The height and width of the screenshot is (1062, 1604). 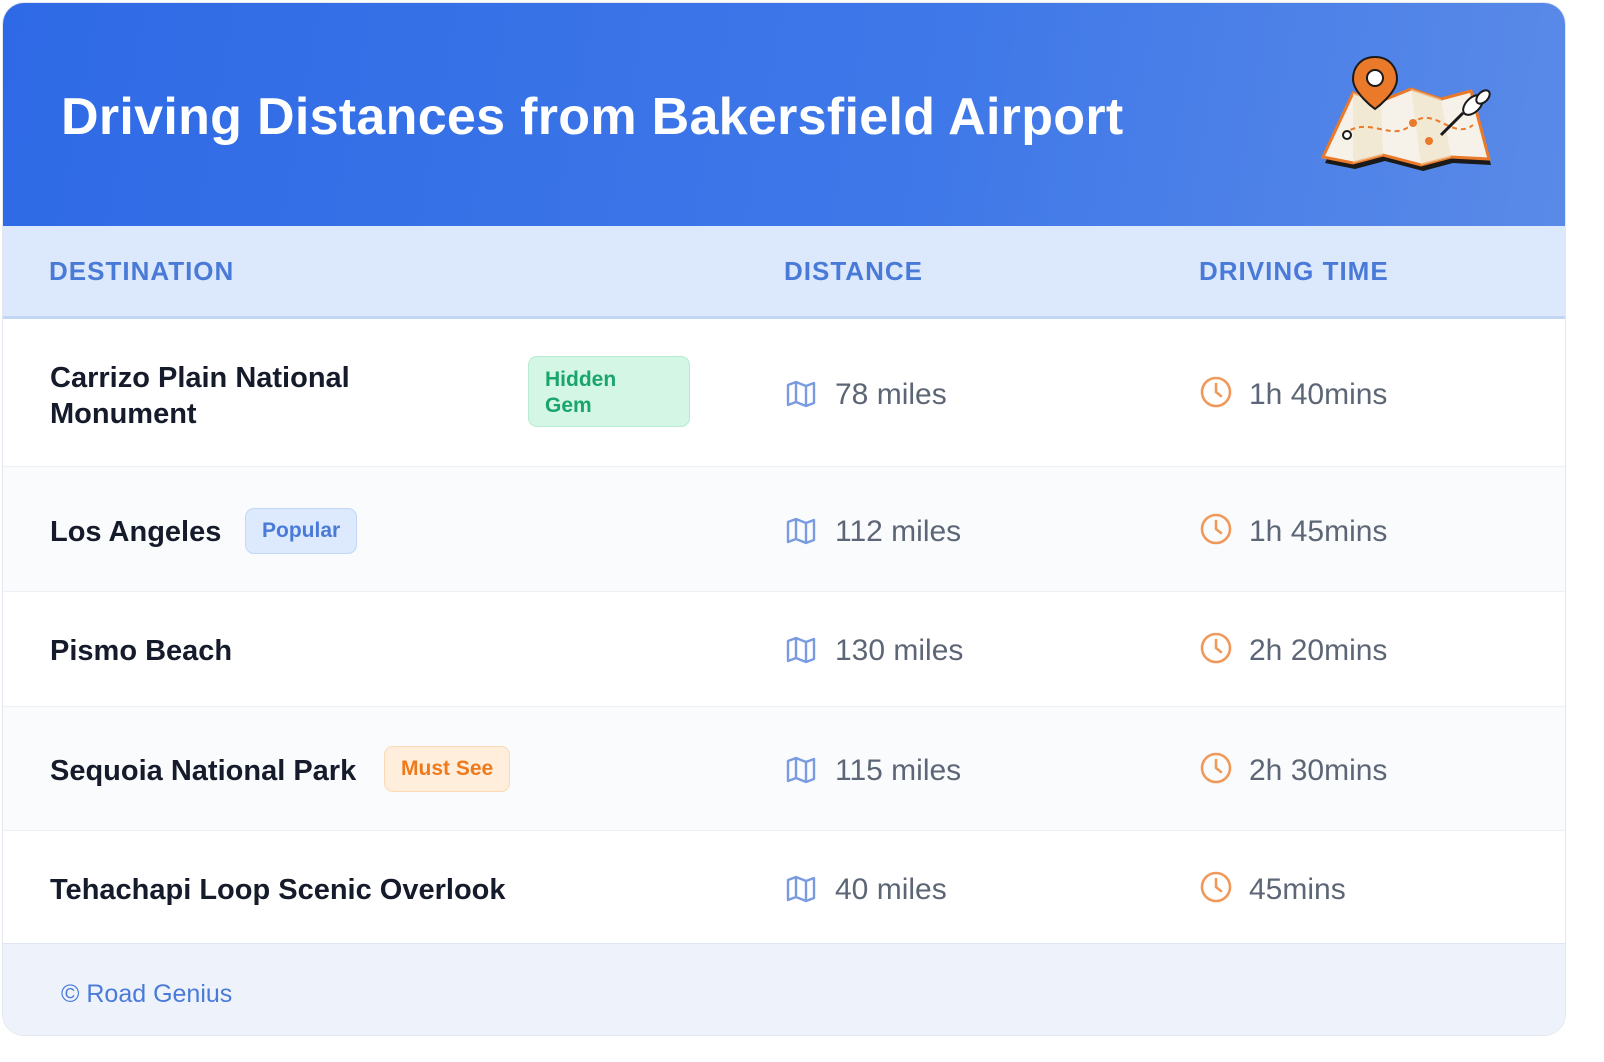 What do you see at coordinates (784, 649) in the screenshot?
I see `table-row: Pismo Beach 130 miles 2h 20mins` at bounding box center [784, 649].